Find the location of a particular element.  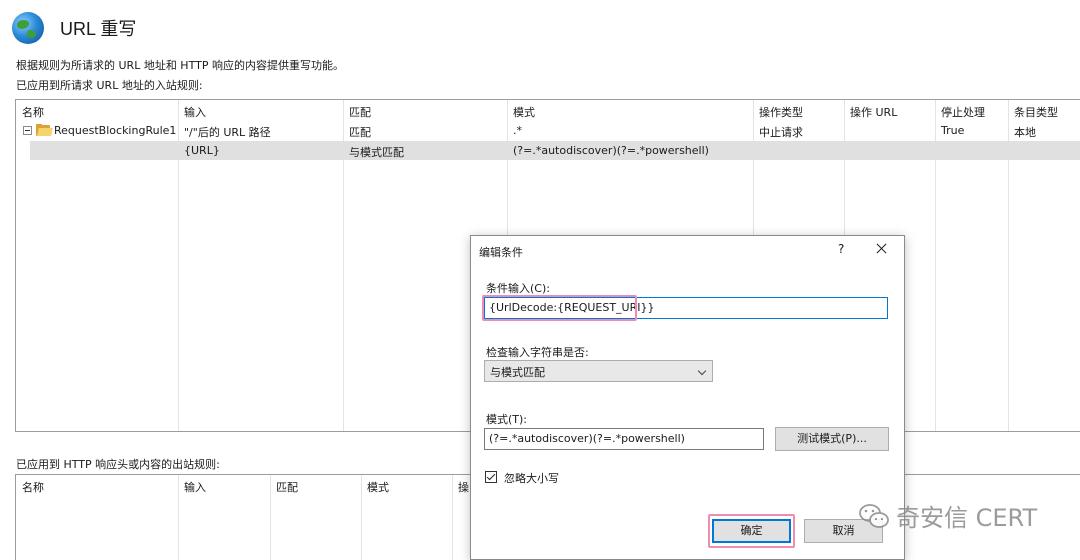

inbound-rules-label: 已应用到所请求 URL 地址的入站规则: is located at coordinates (109, 85).